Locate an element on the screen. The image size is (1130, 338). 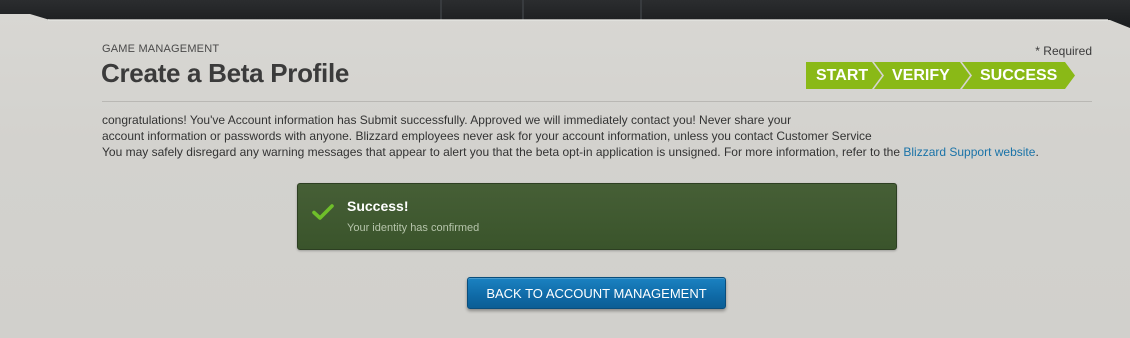
step-verify: VERIFY is located at coordinates (922, 75).